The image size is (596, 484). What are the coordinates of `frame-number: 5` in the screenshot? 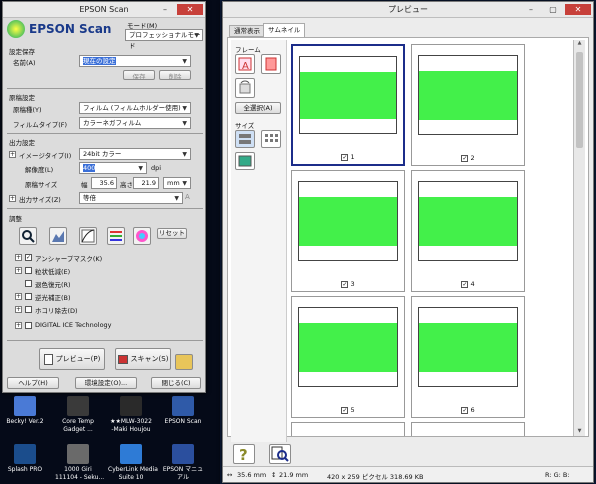 It's located at (352, 410).